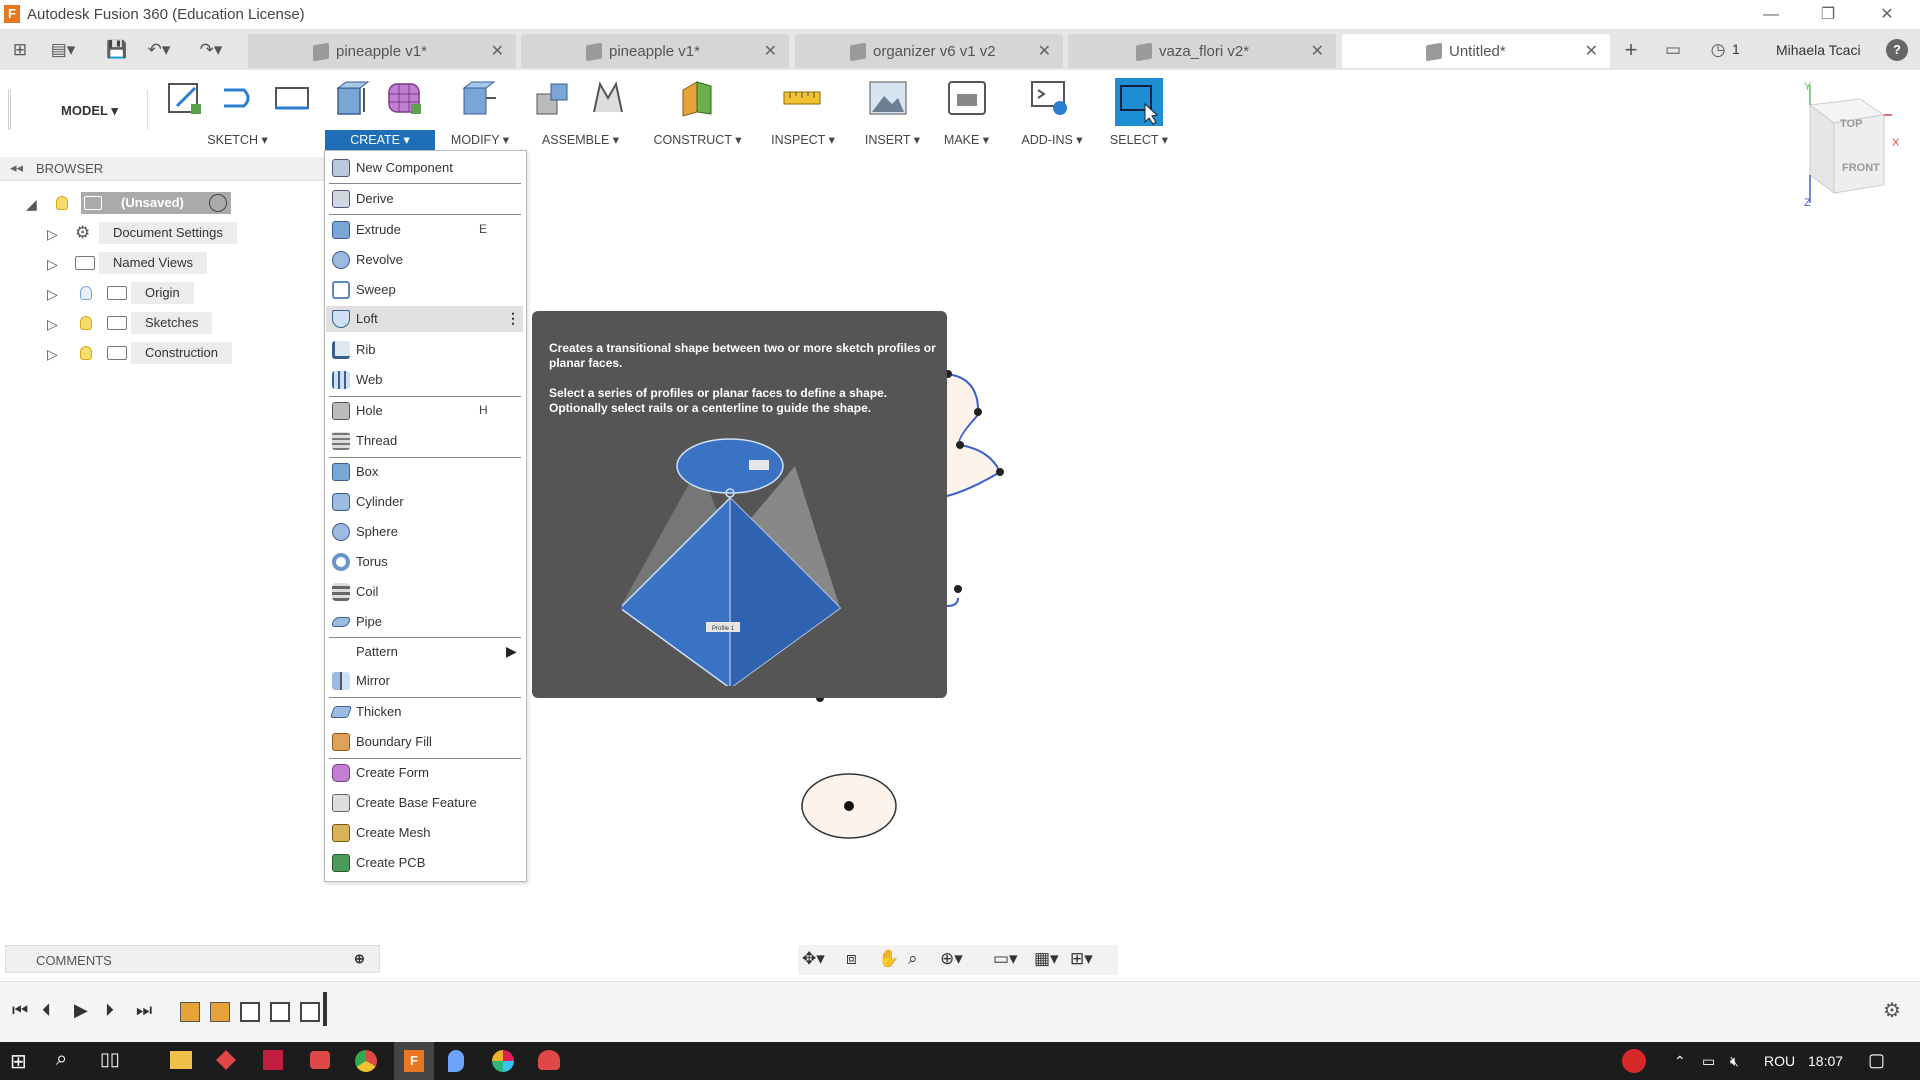  Describe the element at coordinates (359, 959) in the screenshot. I see `add-comment-icon: ⊕` at that location.